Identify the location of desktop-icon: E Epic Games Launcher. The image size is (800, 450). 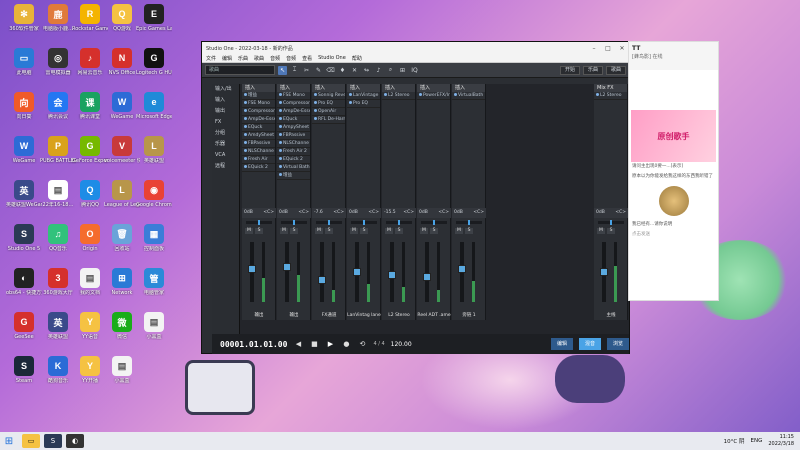
(154, 18).